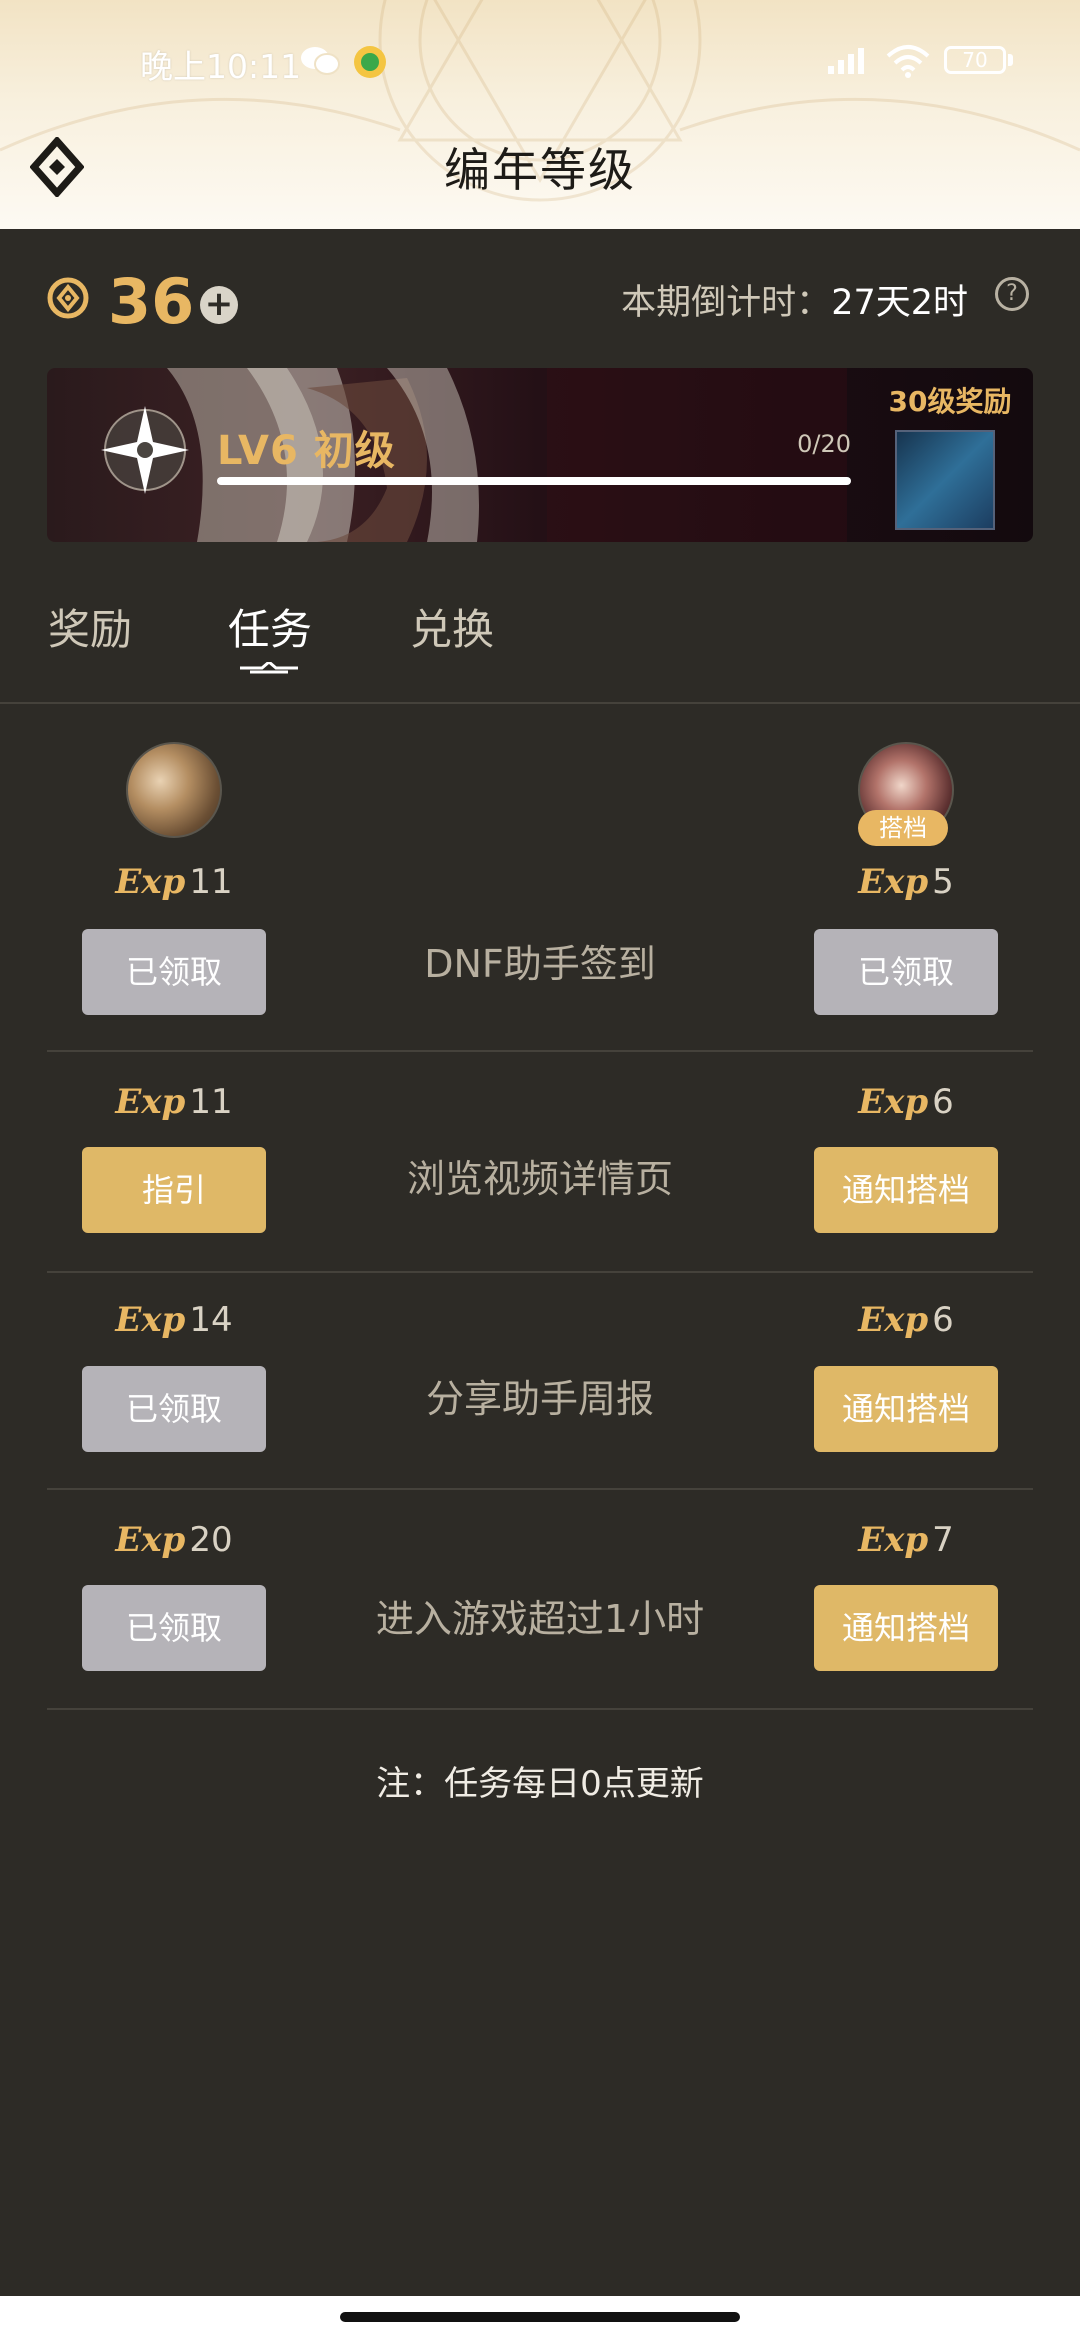 Image resolution: width=1080 pixels, height=2340 pixels. I want to click on task-1-self-exp: Exp 11, so click(174, 882).